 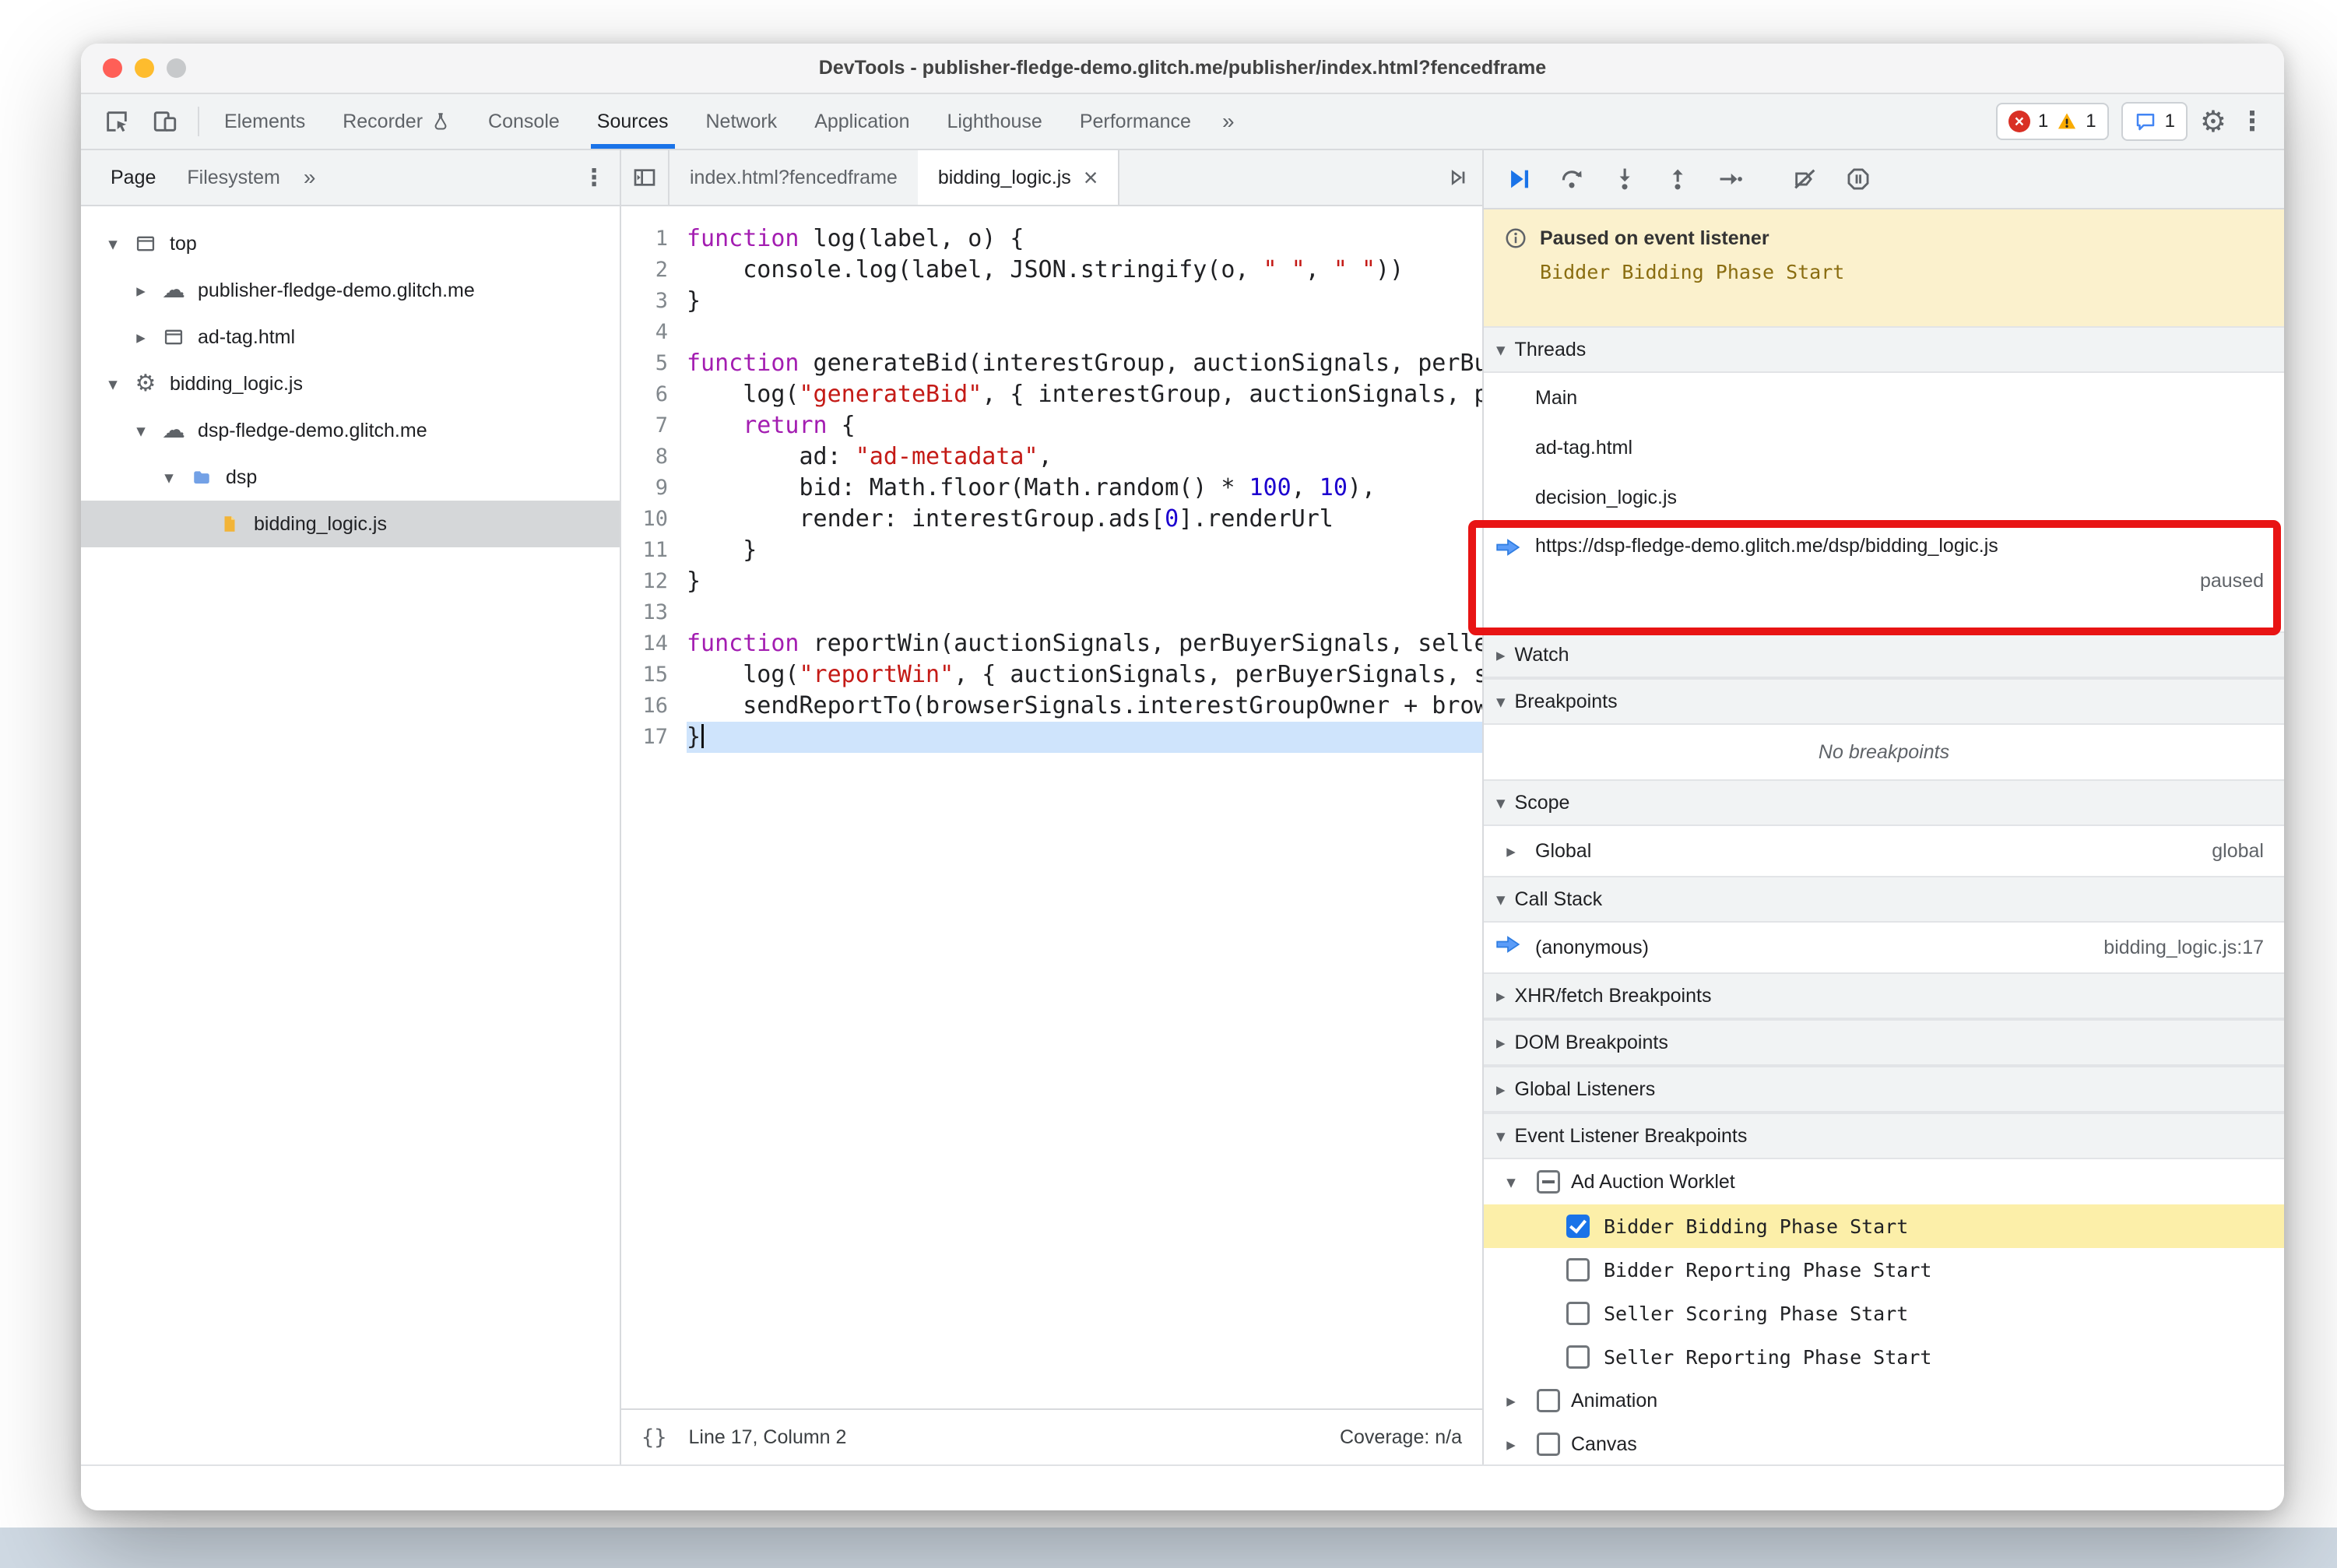 What do you see at coordinates (1884, 1136) in the screenshot?
I see `section-event-listener-breakpoints: ▾ Event Listener Breakpoints` at bounding box center [1884, 1136].